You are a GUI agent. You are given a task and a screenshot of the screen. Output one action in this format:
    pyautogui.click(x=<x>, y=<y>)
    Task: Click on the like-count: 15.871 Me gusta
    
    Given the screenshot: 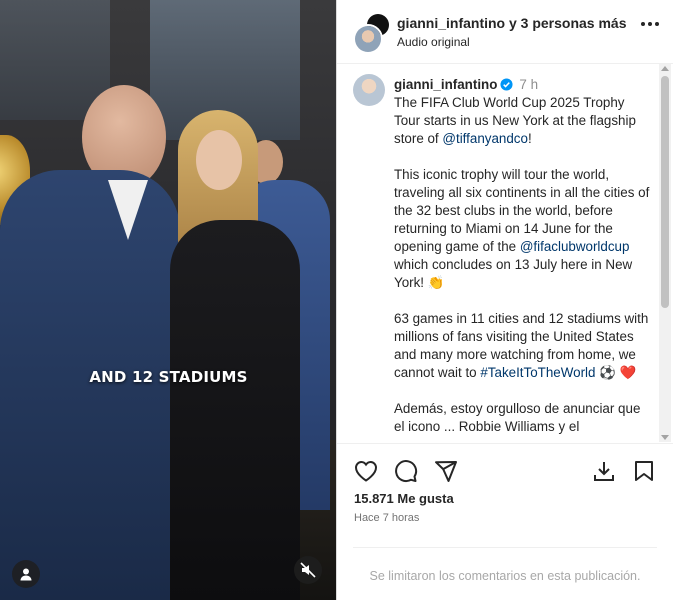 What is the action you would take?
    pyautogui.click(x=404, y=498)
    